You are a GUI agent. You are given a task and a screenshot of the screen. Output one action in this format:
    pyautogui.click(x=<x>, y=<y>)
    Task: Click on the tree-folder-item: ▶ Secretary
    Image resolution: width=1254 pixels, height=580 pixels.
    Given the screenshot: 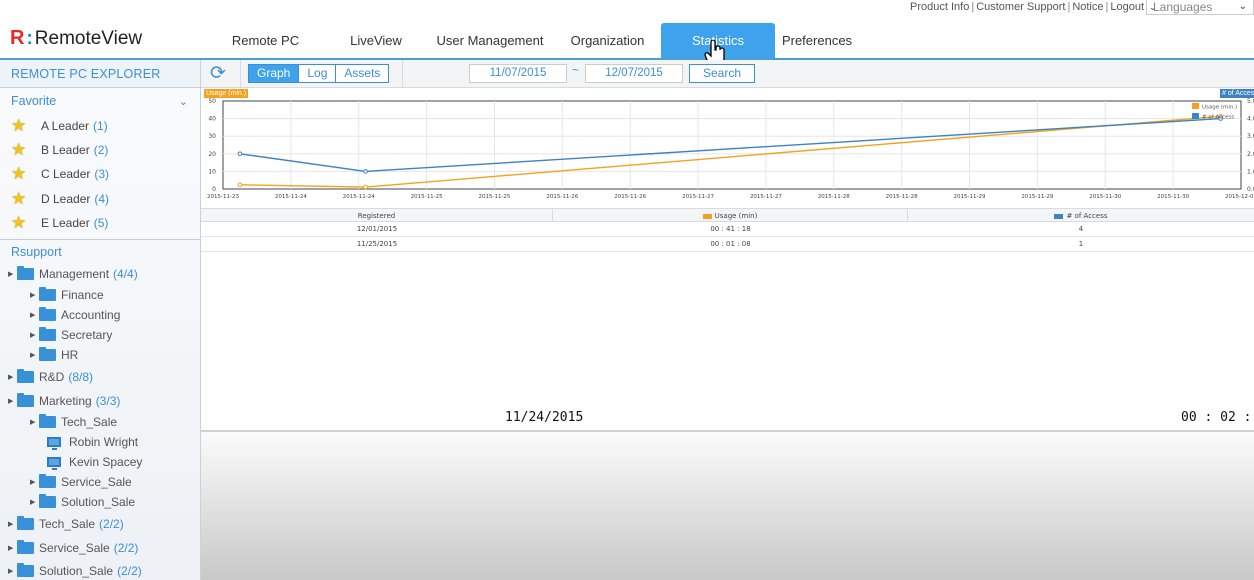 What is the action you would take?
    pyautogui.click(x=100, y=335)
    